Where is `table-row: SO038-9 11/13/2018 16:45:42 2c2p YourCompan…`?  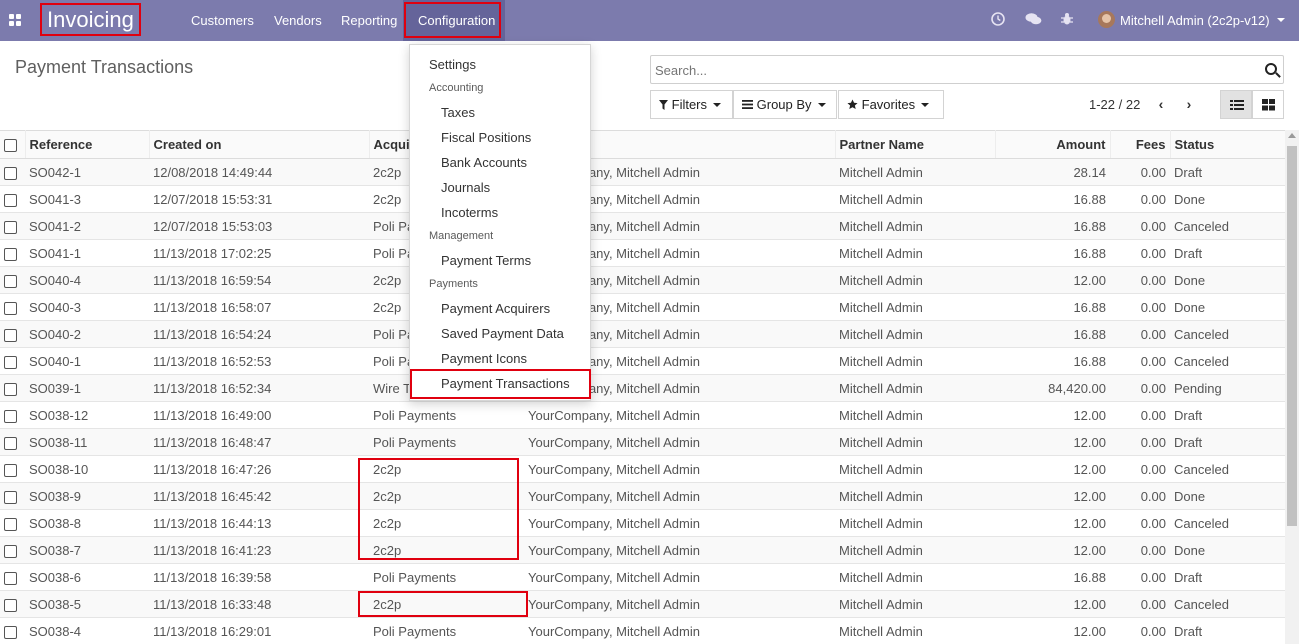 table-row: SO038-9 11/13/2018 16:45:42 2c2p YourCompan… is located at coordinates (642, 496).